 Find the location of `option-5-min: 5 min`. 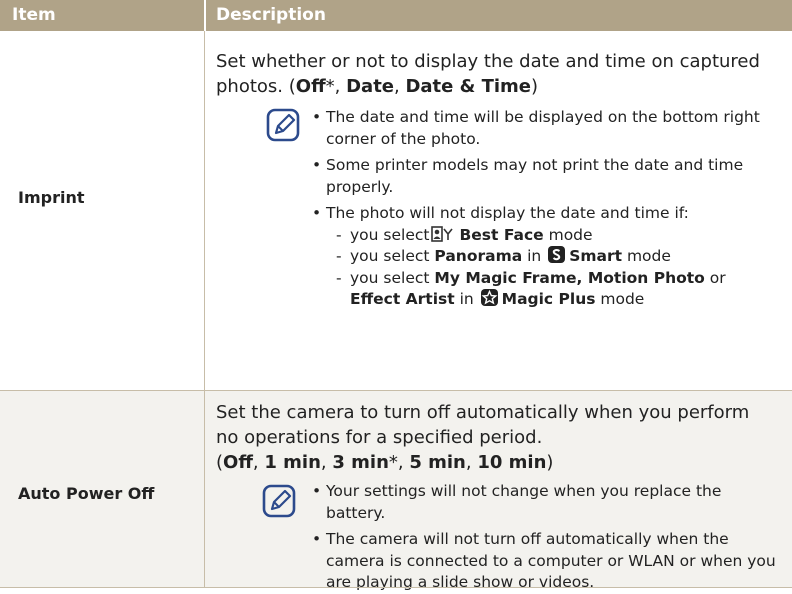

option-5-min: 5 min is located at coordinates (437, 462).